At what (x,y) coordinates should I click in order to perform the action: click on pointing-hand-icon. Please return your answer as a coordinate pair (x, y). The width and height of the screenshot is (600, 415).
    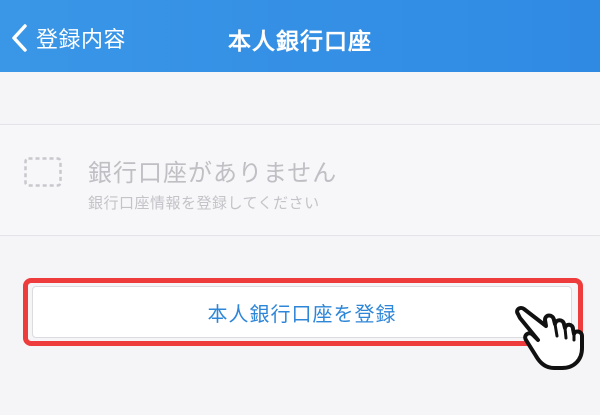
    Looking at the image, I should click on (549, 337).